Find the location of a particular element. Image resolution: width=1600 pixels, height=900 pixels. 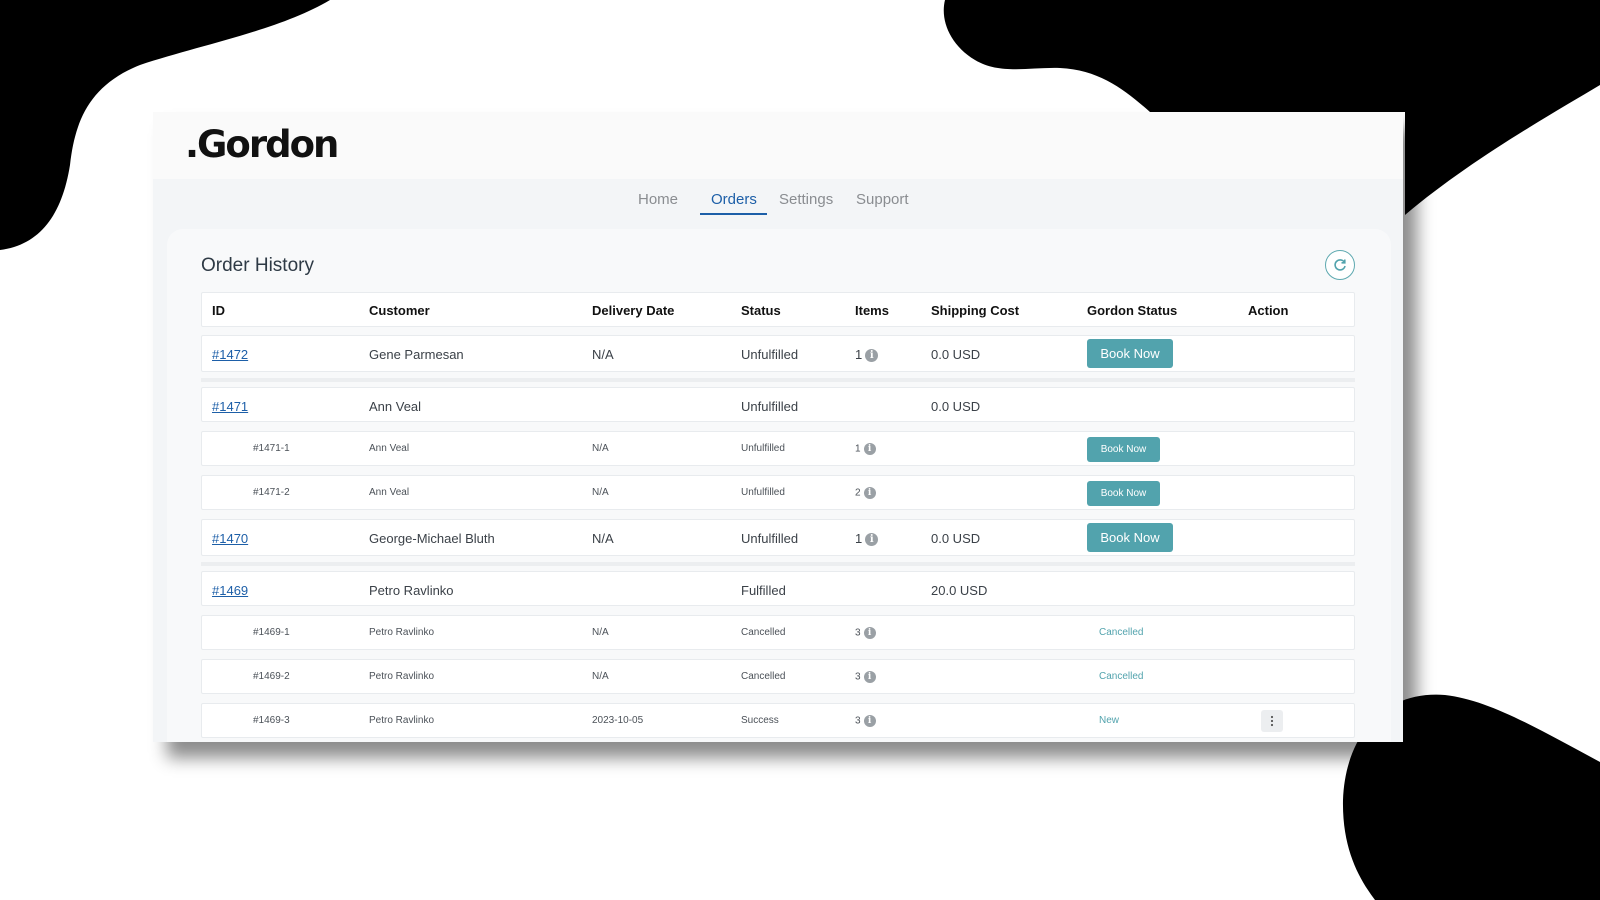

order-id-link: #1470 is located at coordinates (230, 538).